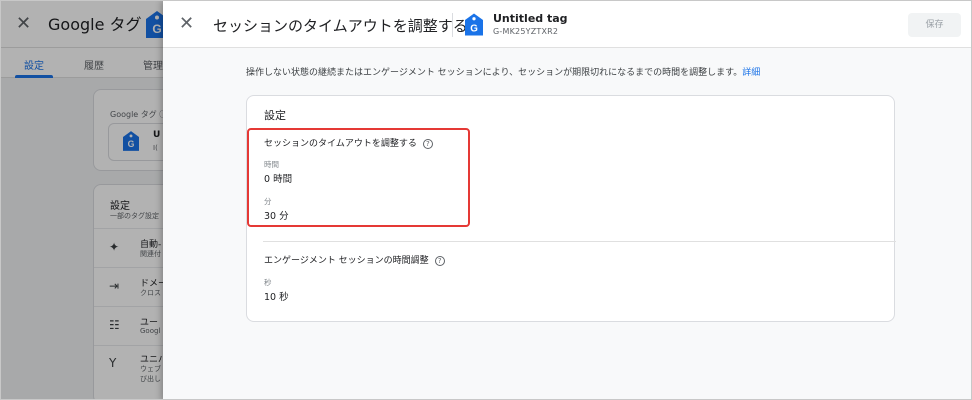  Describe the element at coordinates (934, 25) in the screenshot. I see `save-button: 保存` at that location.